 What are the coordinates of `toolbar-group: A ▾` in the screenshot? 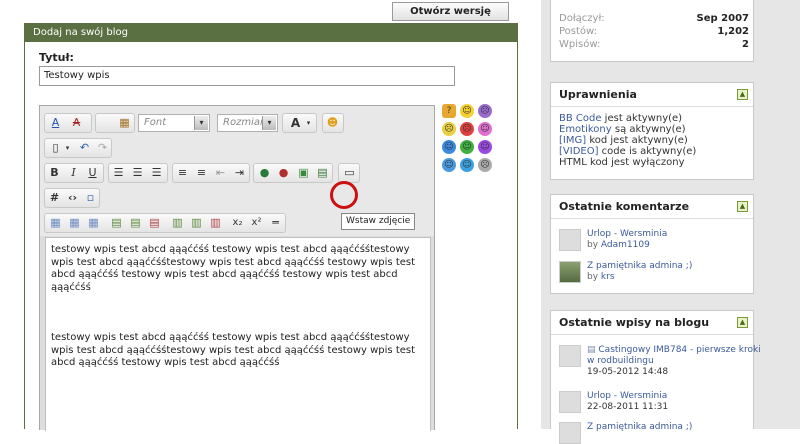 It's located at (299, 123).